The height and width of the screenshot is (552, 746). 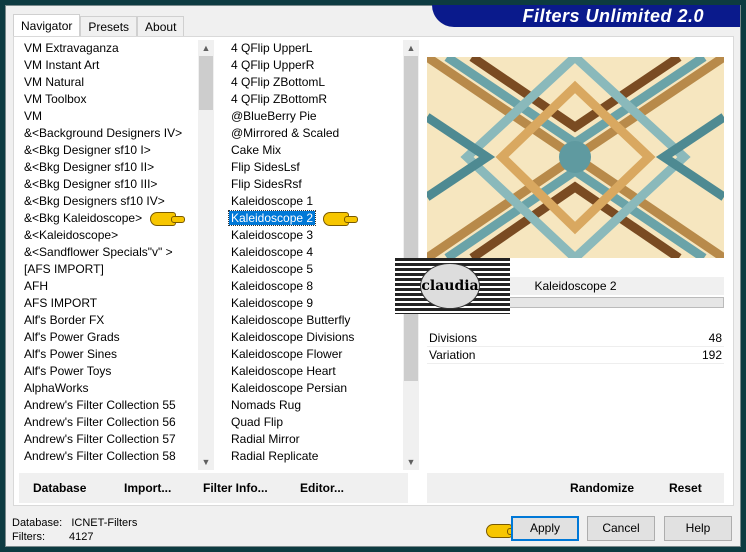 I want to click on list-item-label: Kaleidoscope 3, so click(x=272, y=235).